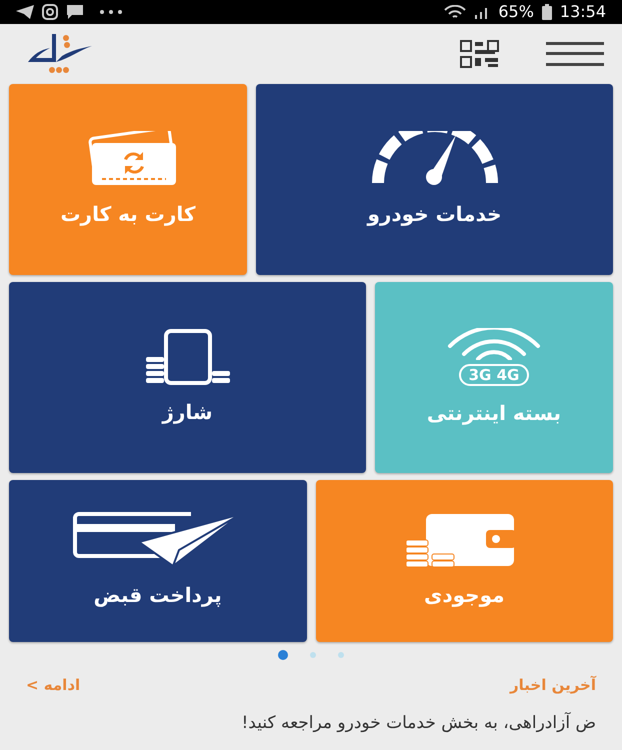 The width and height of the screenshot is (622, 750). Describe the element at coordinates (418, 723) in the screenshot. I see `news-text: ض آزادراهی، به بخش خدمات خودرو مراجعه کنید!` at that location.